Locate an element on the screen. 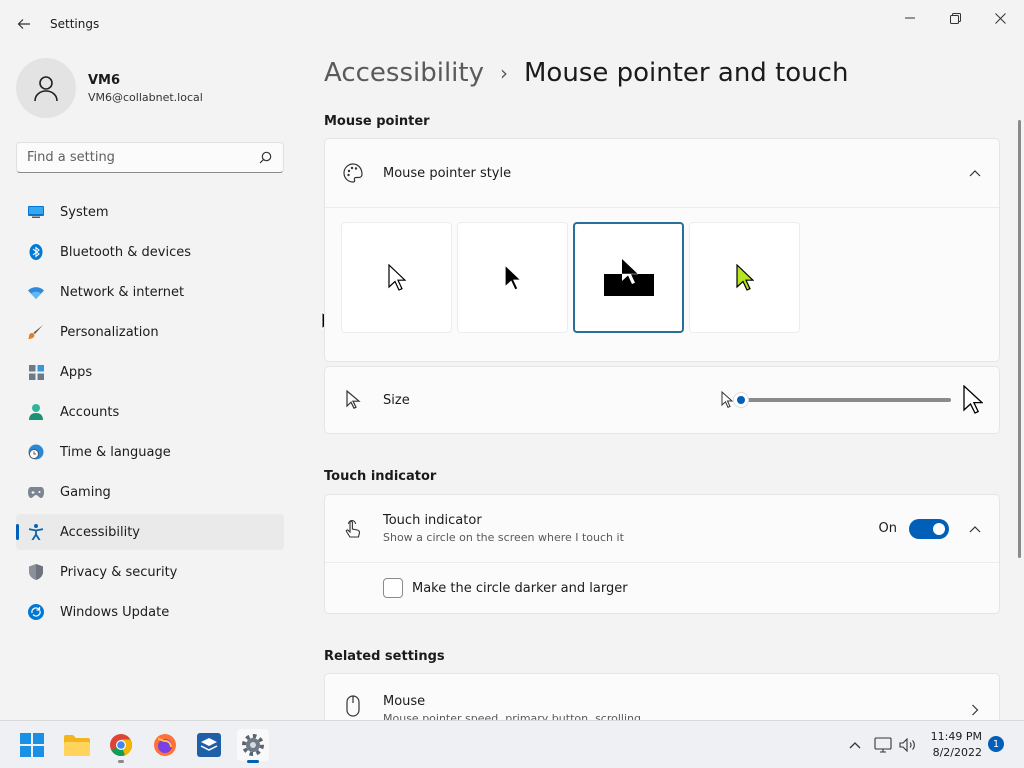  windows-logo-icon is located at coordinates (32, 745).